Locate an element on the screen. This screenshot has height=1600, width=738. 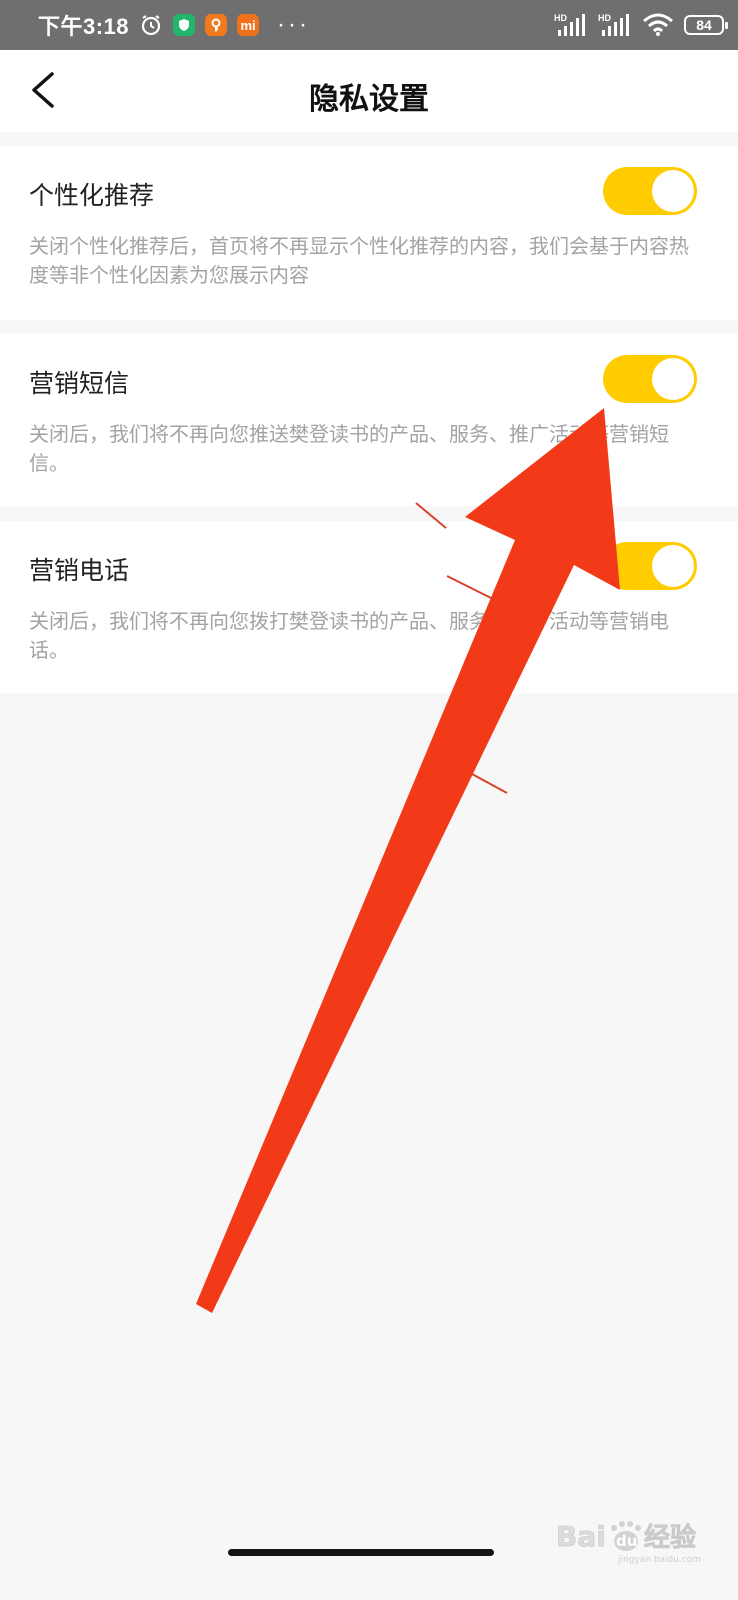
personalized-recommendation-toggle is located at coordinates (650, 191).